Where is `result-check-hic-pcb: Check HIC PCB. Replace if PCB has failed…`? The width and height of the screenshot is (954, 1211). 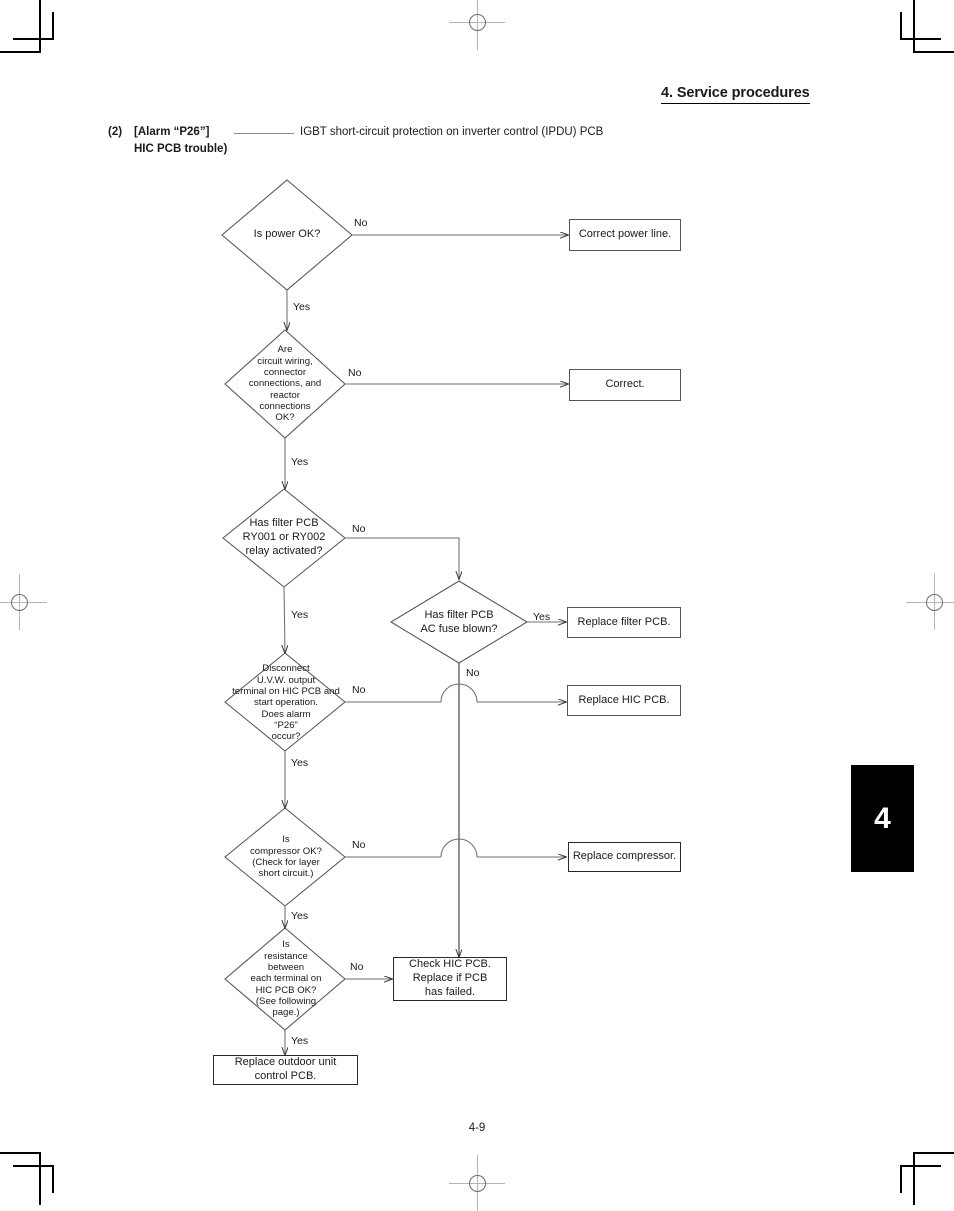 result-check-hic-pcb: Check HIC PCB. Replace if PCB has failed… is located at coordinates (450, 979).